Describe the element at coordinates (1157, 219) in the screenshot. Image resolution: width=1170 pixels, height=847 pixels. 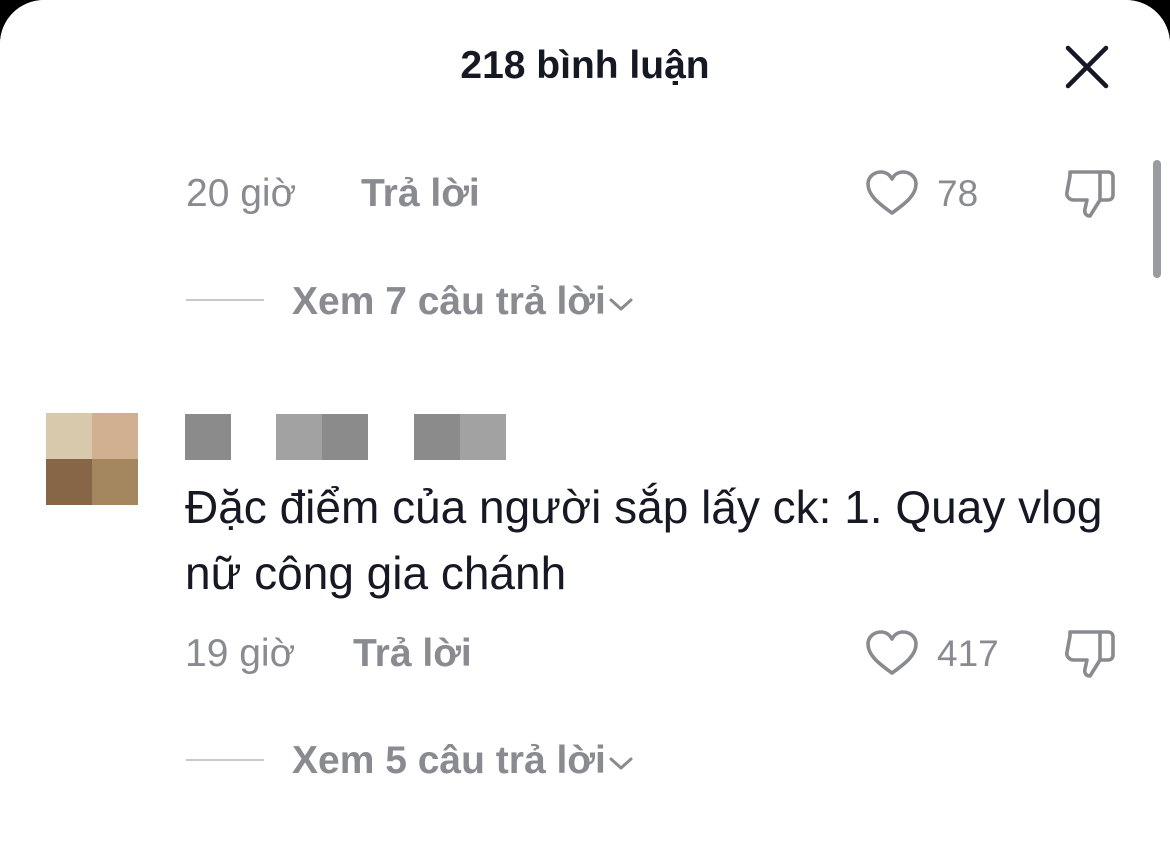
I see `scrollbar` at that location.